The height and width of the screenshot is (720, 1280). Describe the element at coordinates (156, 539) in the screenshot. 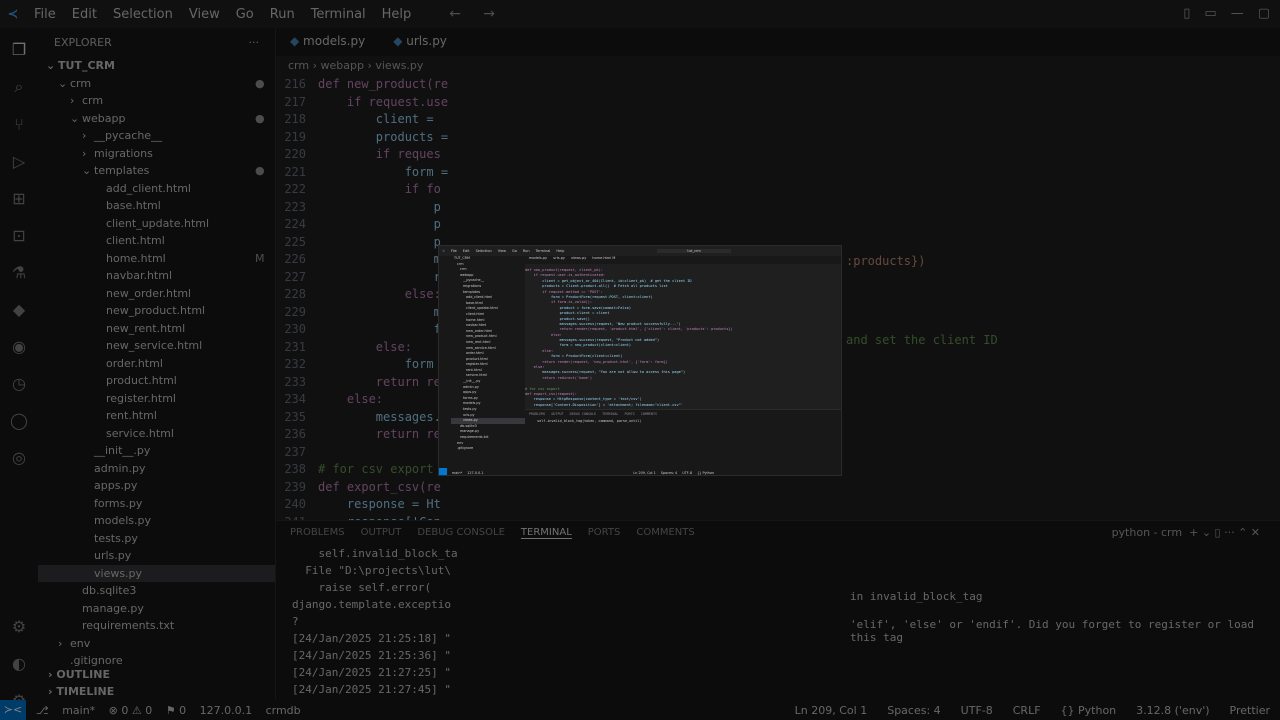

I see `tree-item: tests.py` at that location.